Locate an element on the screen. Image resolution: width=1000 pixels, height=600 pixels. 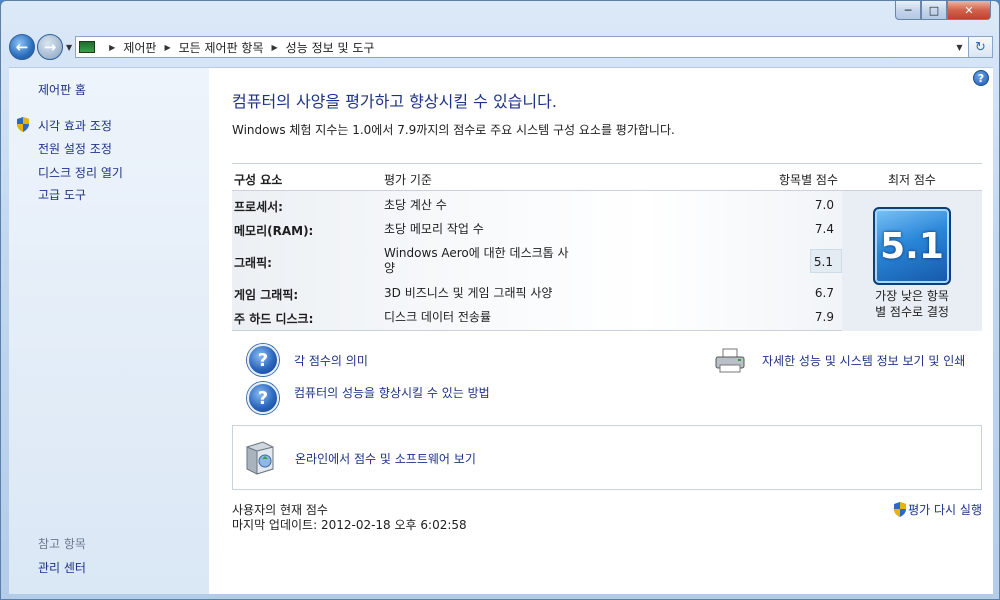
sidebar-item-visual-effects: 시각 효과 조정 is located at coordinates (75, 125).